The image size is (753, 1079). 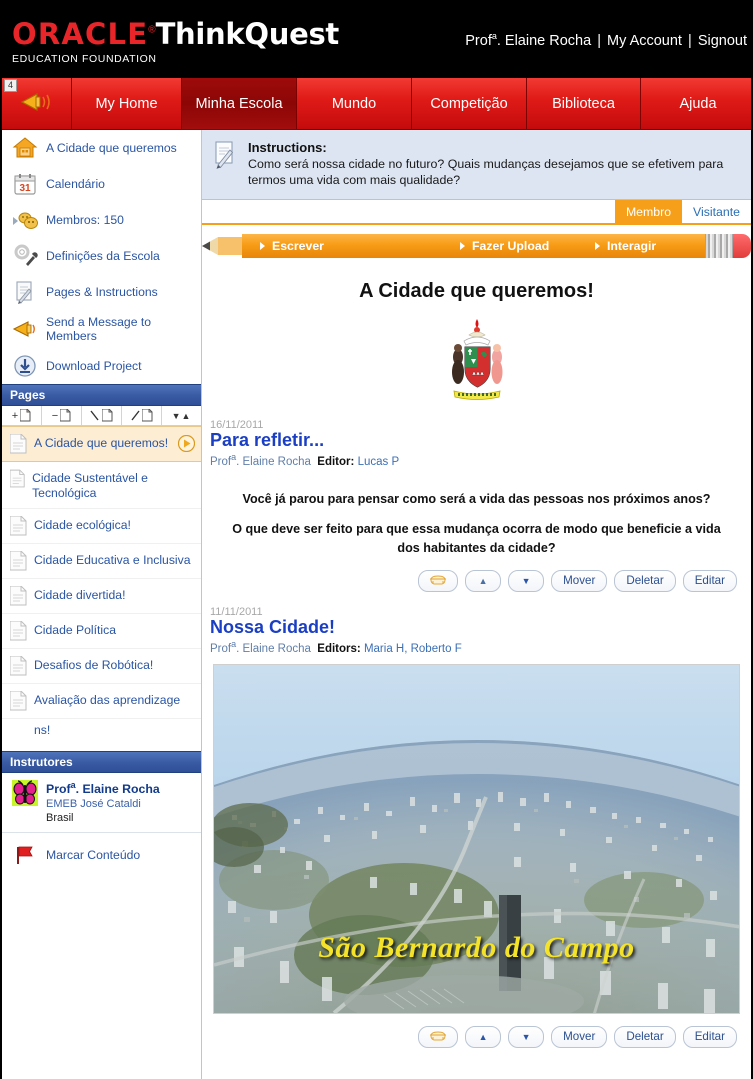 What do you see at coordinates (11, 85) in the screenshot?
I see `announcements-badge: 4` at bounding box center [11, 85].